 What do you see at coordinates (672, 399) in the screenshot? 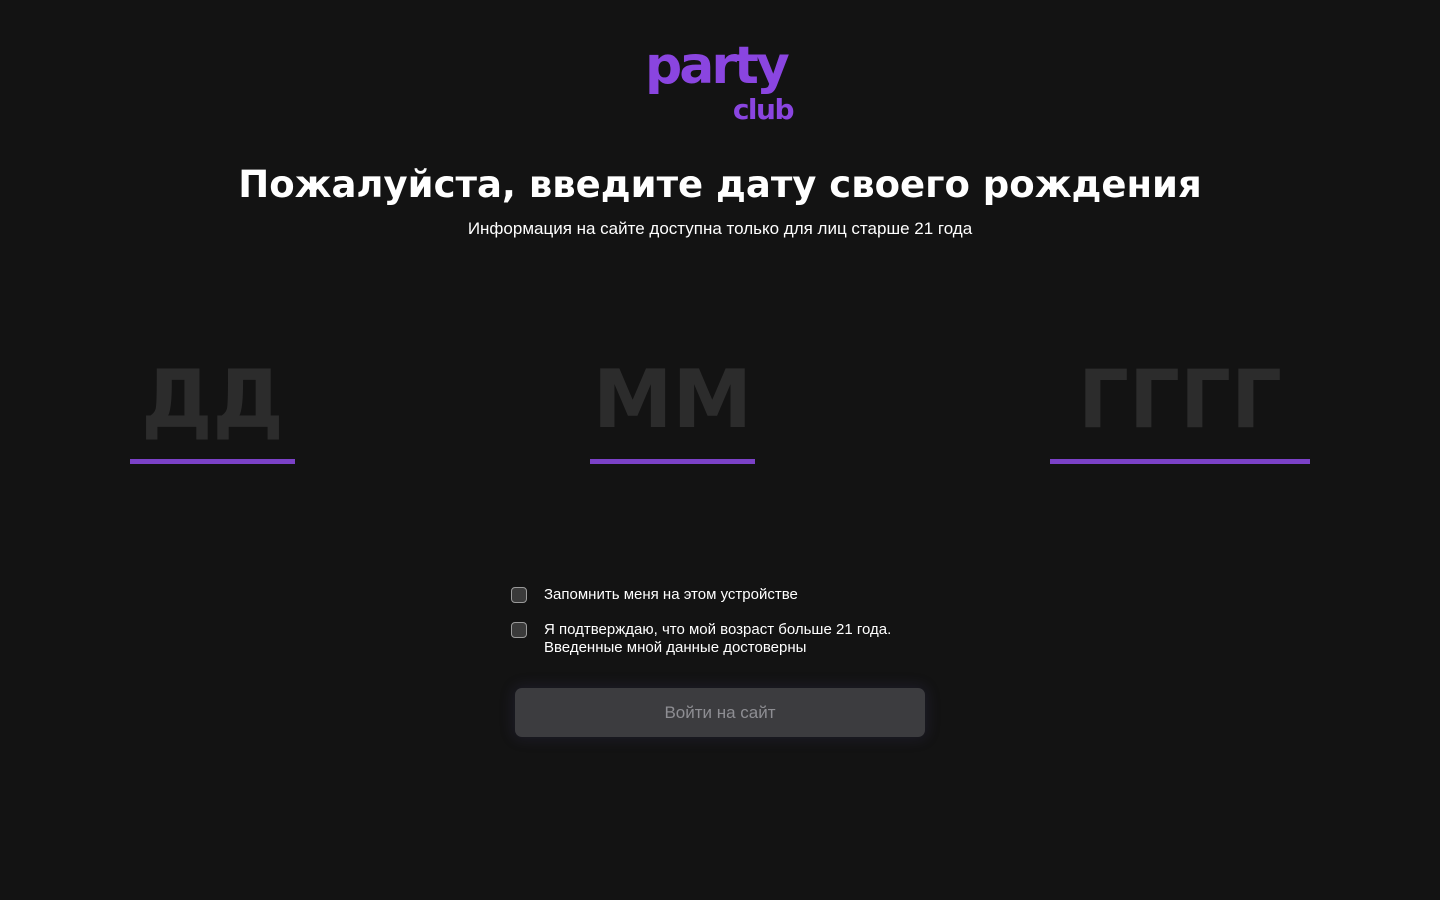
I see `month-input` at bounding box center [672, 399].